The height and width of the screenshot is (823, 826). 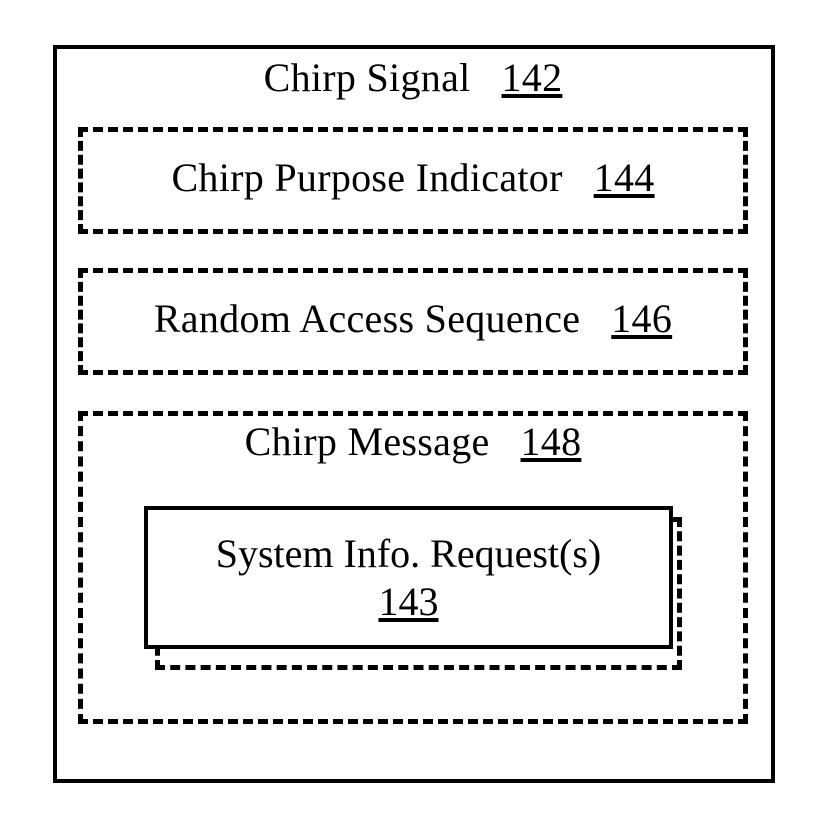 What do you see at coordinates (367, 441) in the screenshot?
I see `chirp-message-label: Chirp Message` at bounding box center [367, 441].